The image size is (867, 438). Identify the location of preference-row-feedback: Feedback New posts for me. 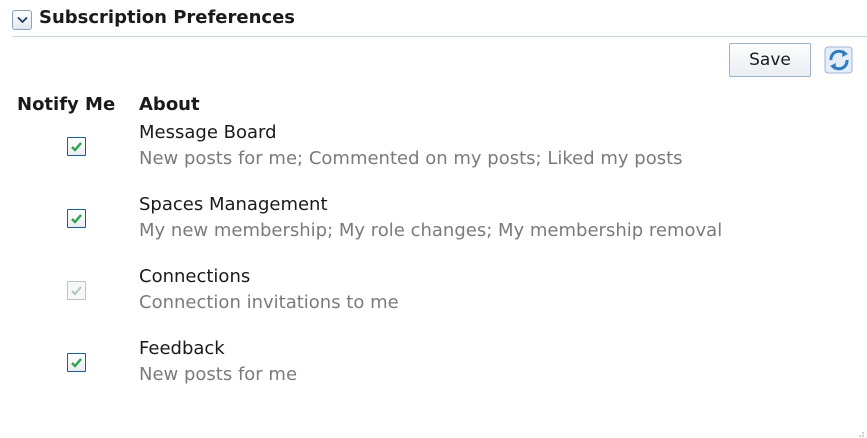
(433, 366).